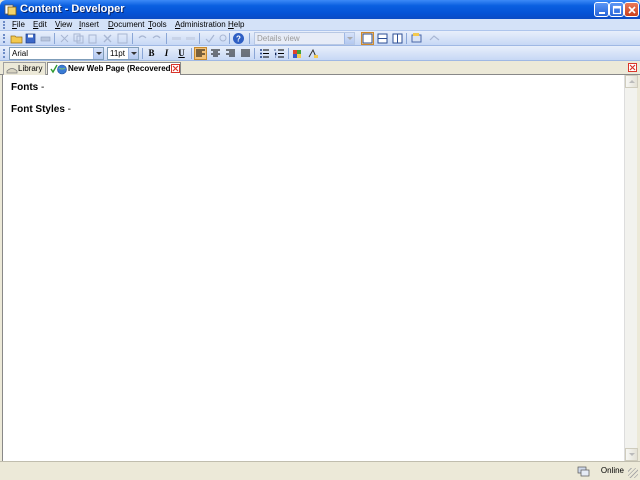  Describe the element at coordinates (40, 25) in the screenshot. I see `menu-edit: Edit` at that location.